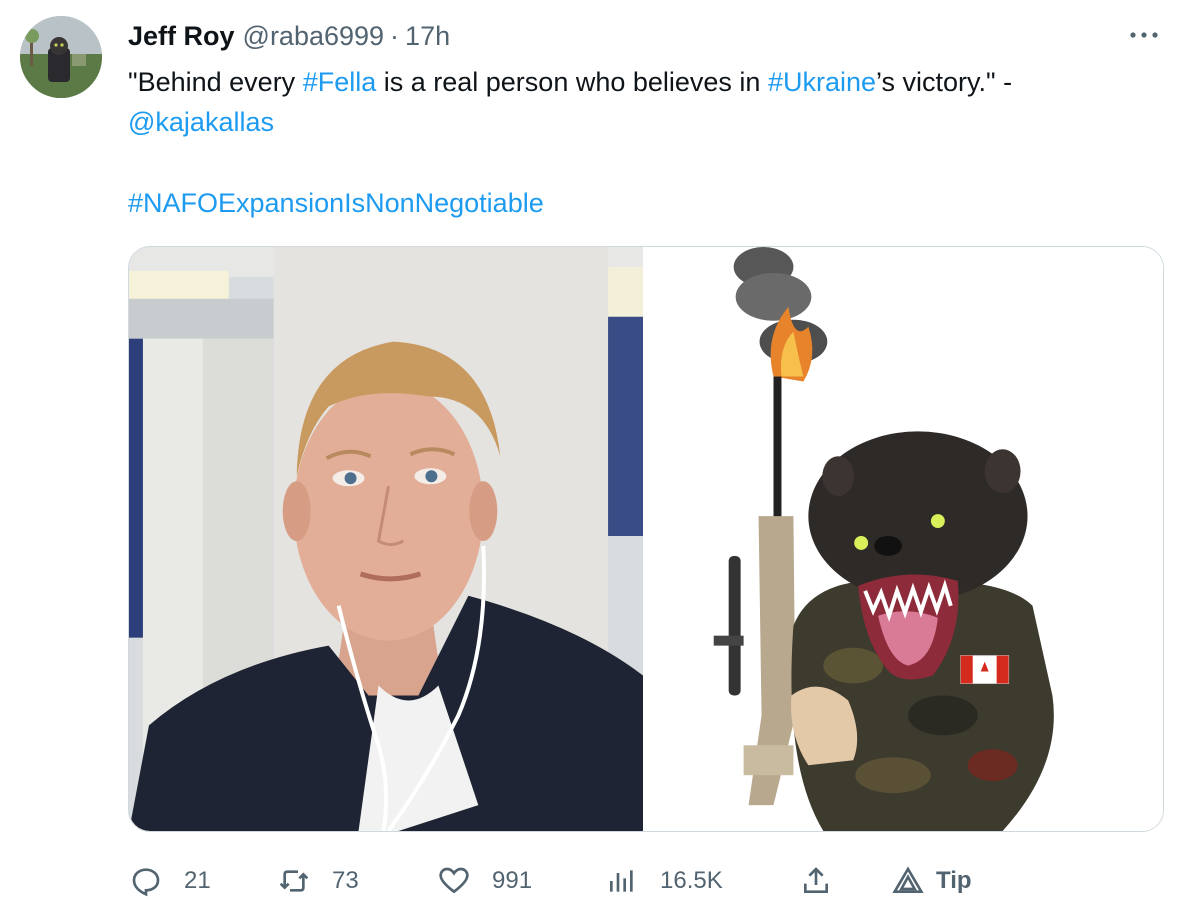 The width and height of the screenshot is (1200, 912). Describe the element at coordinates (427, 36) in the screenshot. I see `tweet-timestamp: 17h` at that location.